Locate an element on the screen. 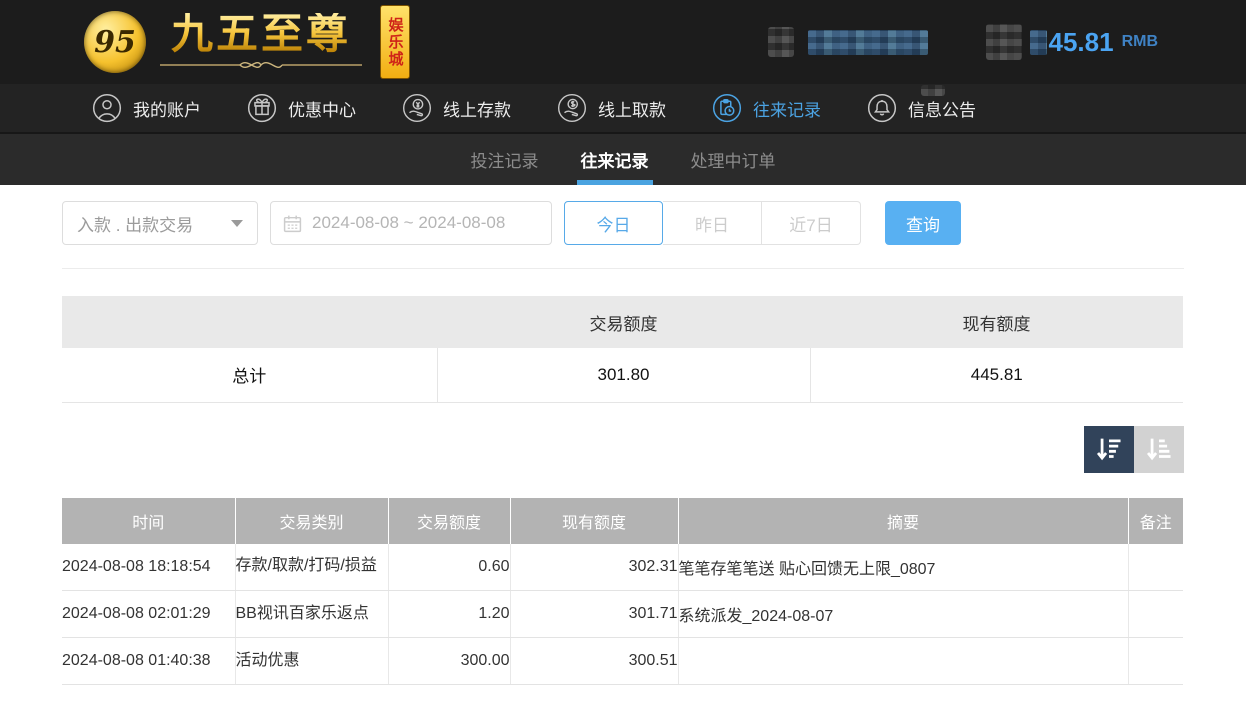  wallet-icon-blurred is located at coordinates (1004, 42).